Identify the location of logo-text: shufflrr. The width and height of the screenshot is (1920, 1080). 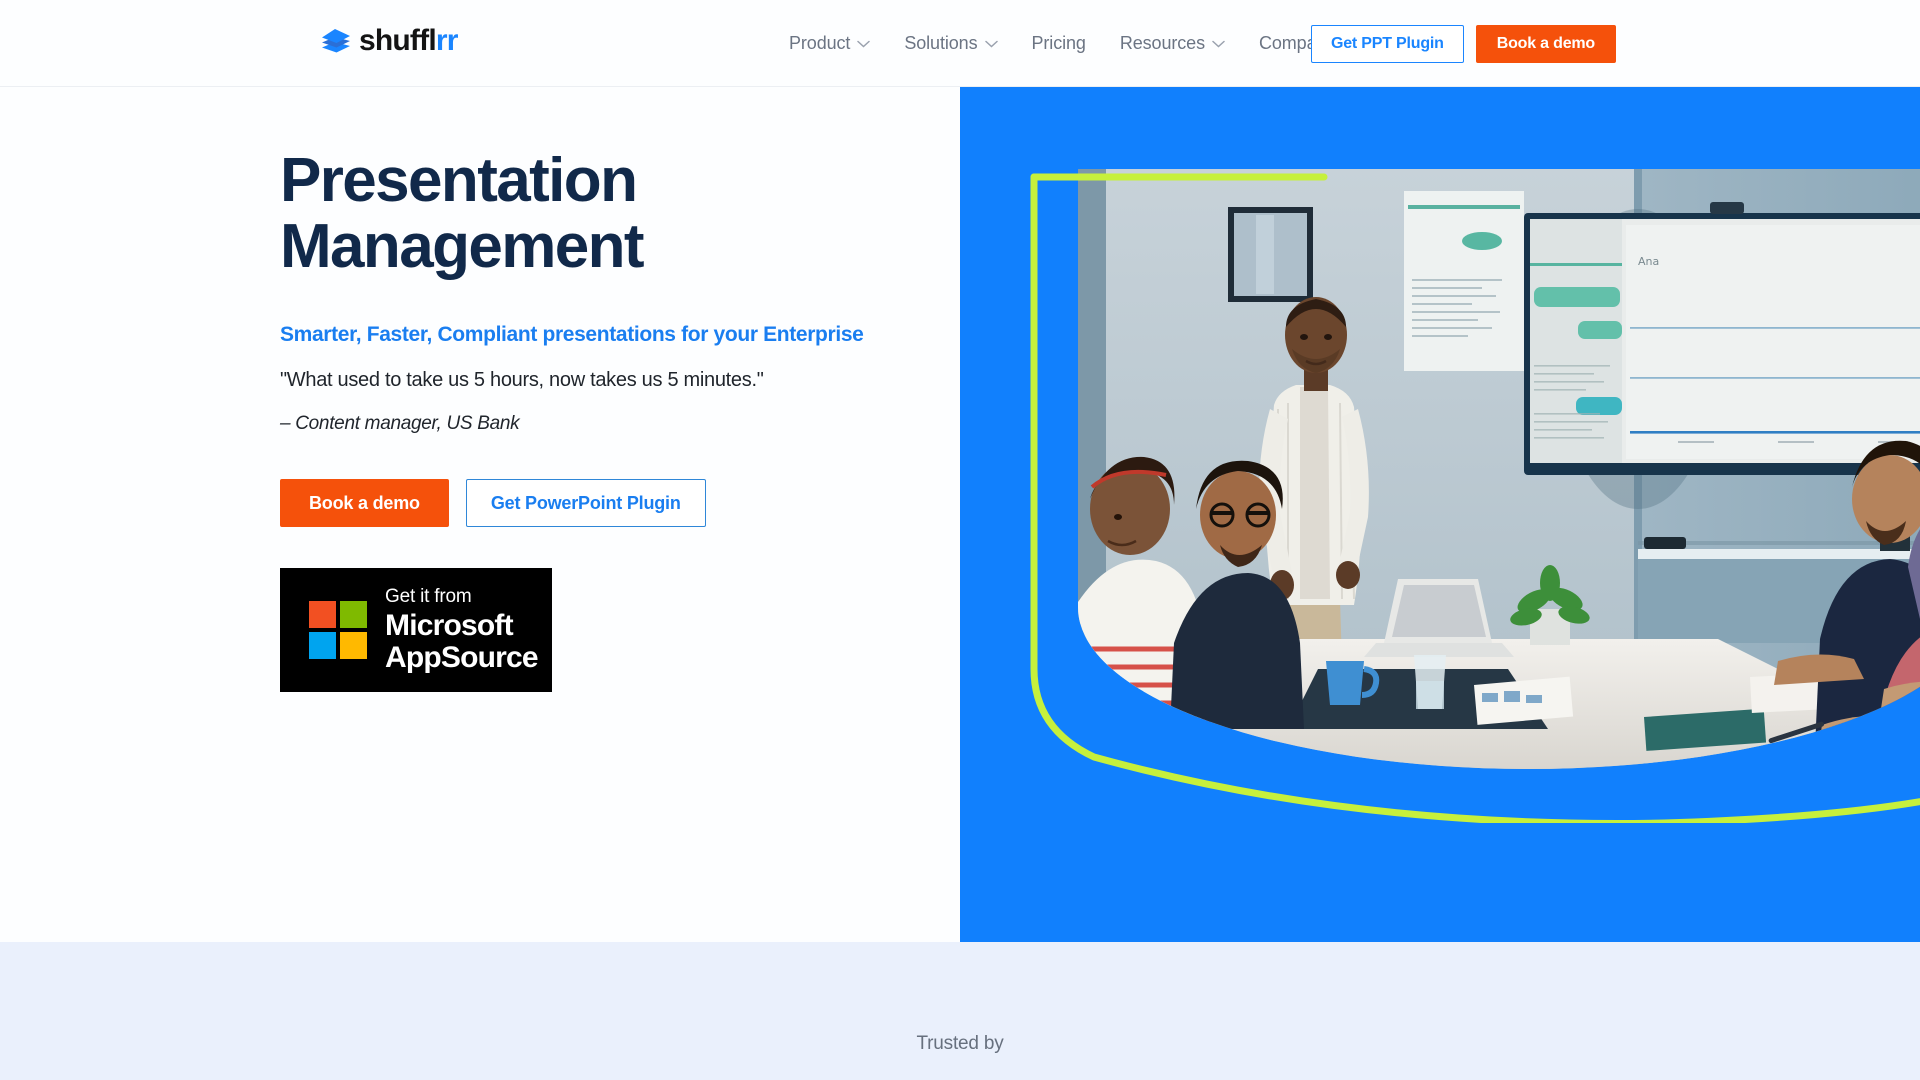
(408, 41).